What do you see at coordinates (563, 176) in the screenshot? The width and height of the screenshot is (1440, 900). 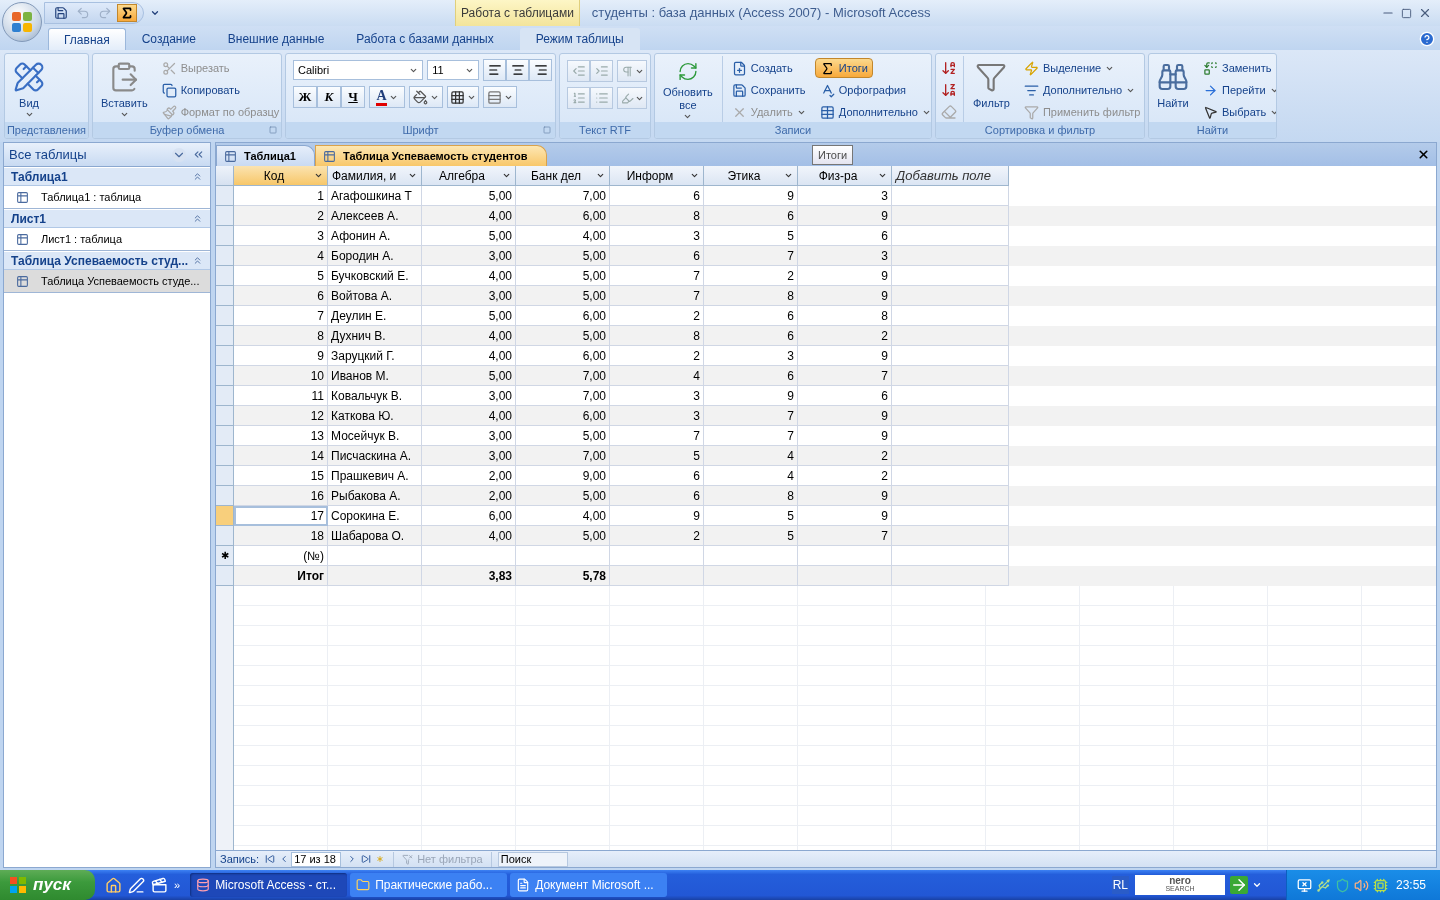 I see `column-header: Банк дел` at bounding box center [563, 176].